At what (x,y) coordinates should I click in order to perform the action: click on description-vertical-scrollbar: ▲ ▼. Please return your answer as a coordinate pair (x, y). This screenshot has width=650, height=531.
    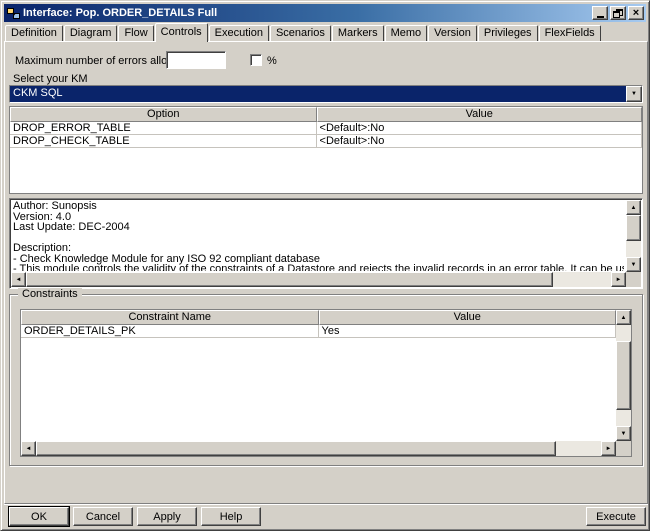
    Looking at the image, I should click on (633, 236).